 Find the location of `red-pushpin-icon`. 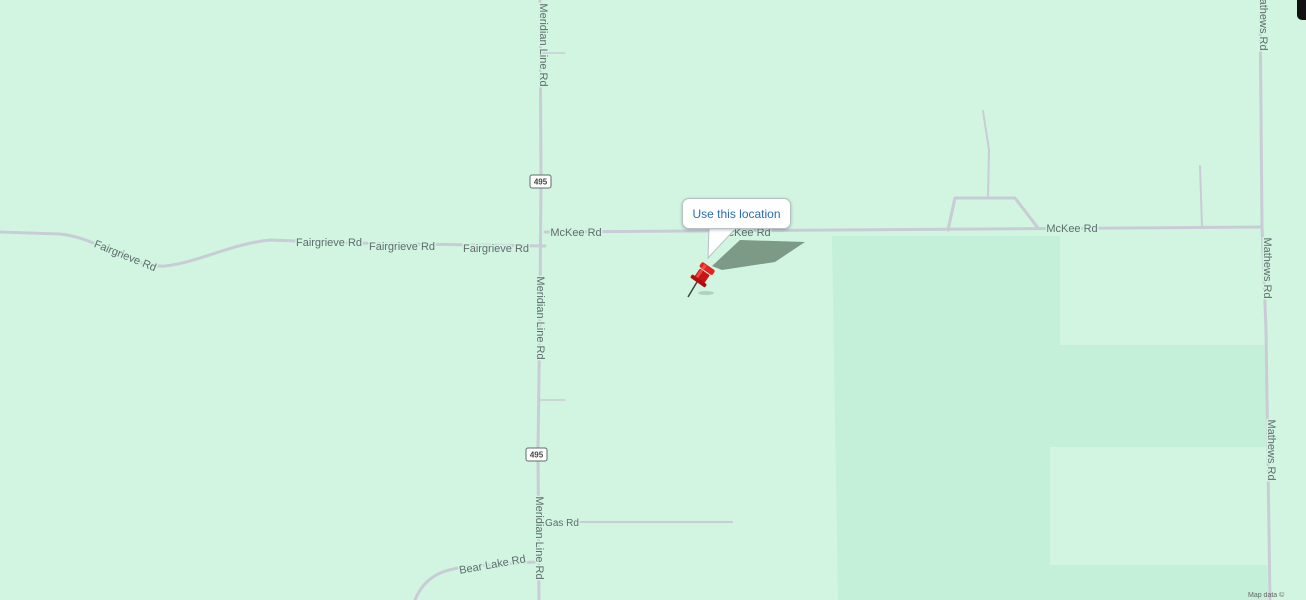

red-pushpin-icon is located at coordinates (700, 280).